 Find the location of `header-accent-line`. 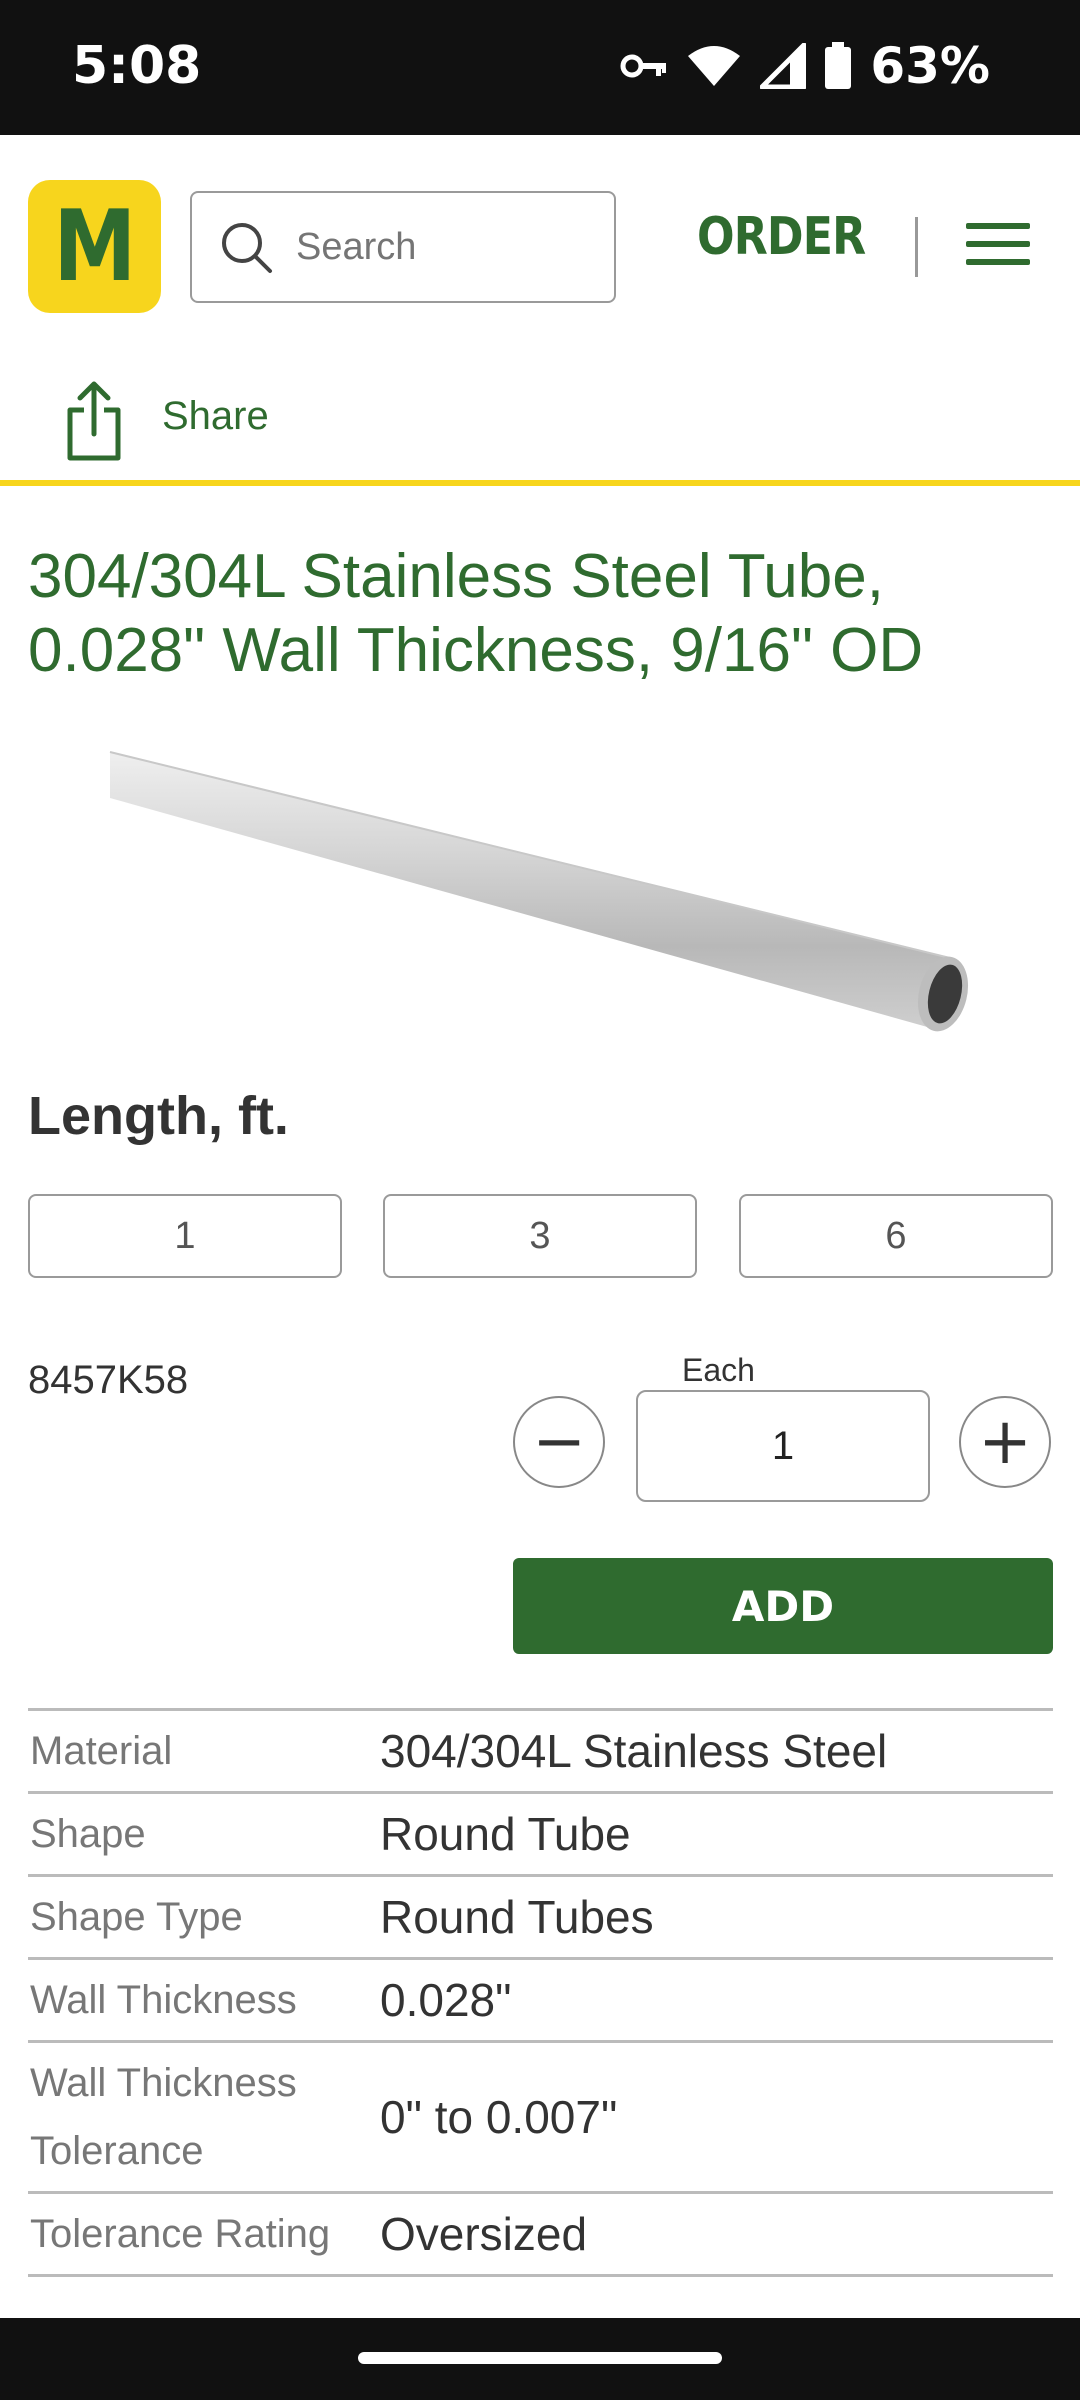

header-accent-line is located at coordinates (540, 483).